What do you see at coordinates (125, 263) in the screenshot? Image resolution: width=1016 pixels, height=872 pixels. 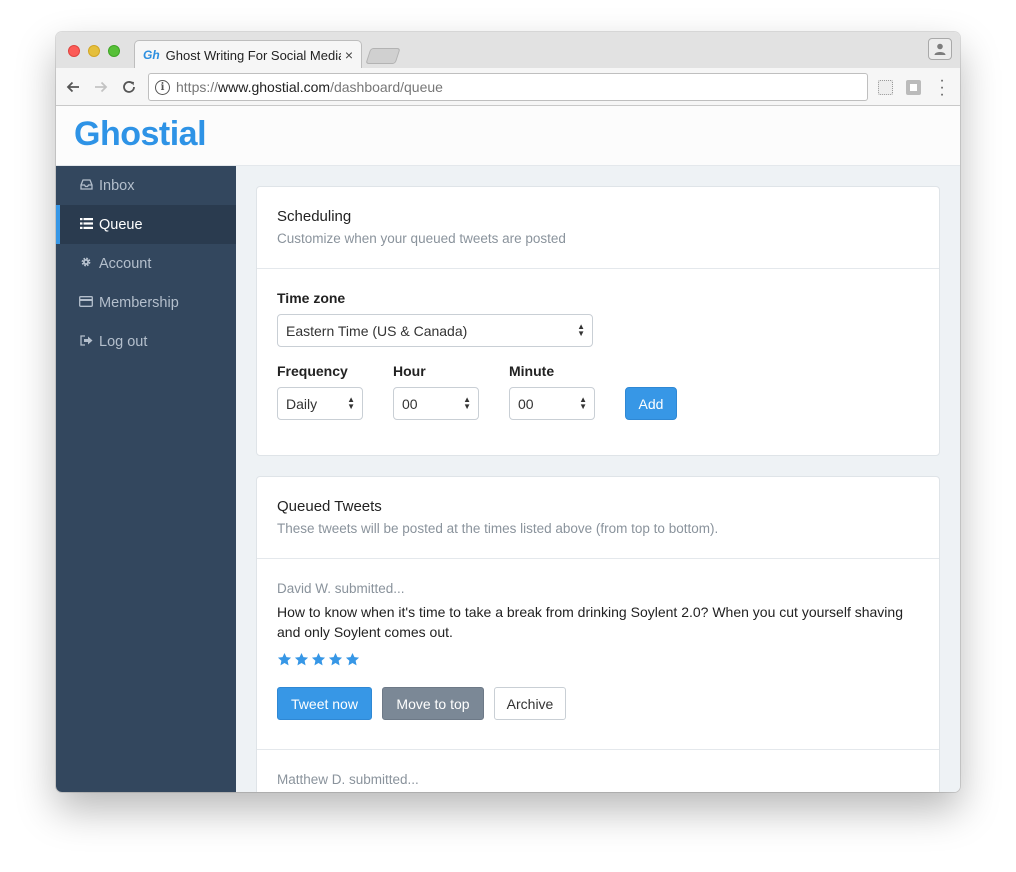 I see `sidebar-item-label: Account` at bounding box center [125, 263].